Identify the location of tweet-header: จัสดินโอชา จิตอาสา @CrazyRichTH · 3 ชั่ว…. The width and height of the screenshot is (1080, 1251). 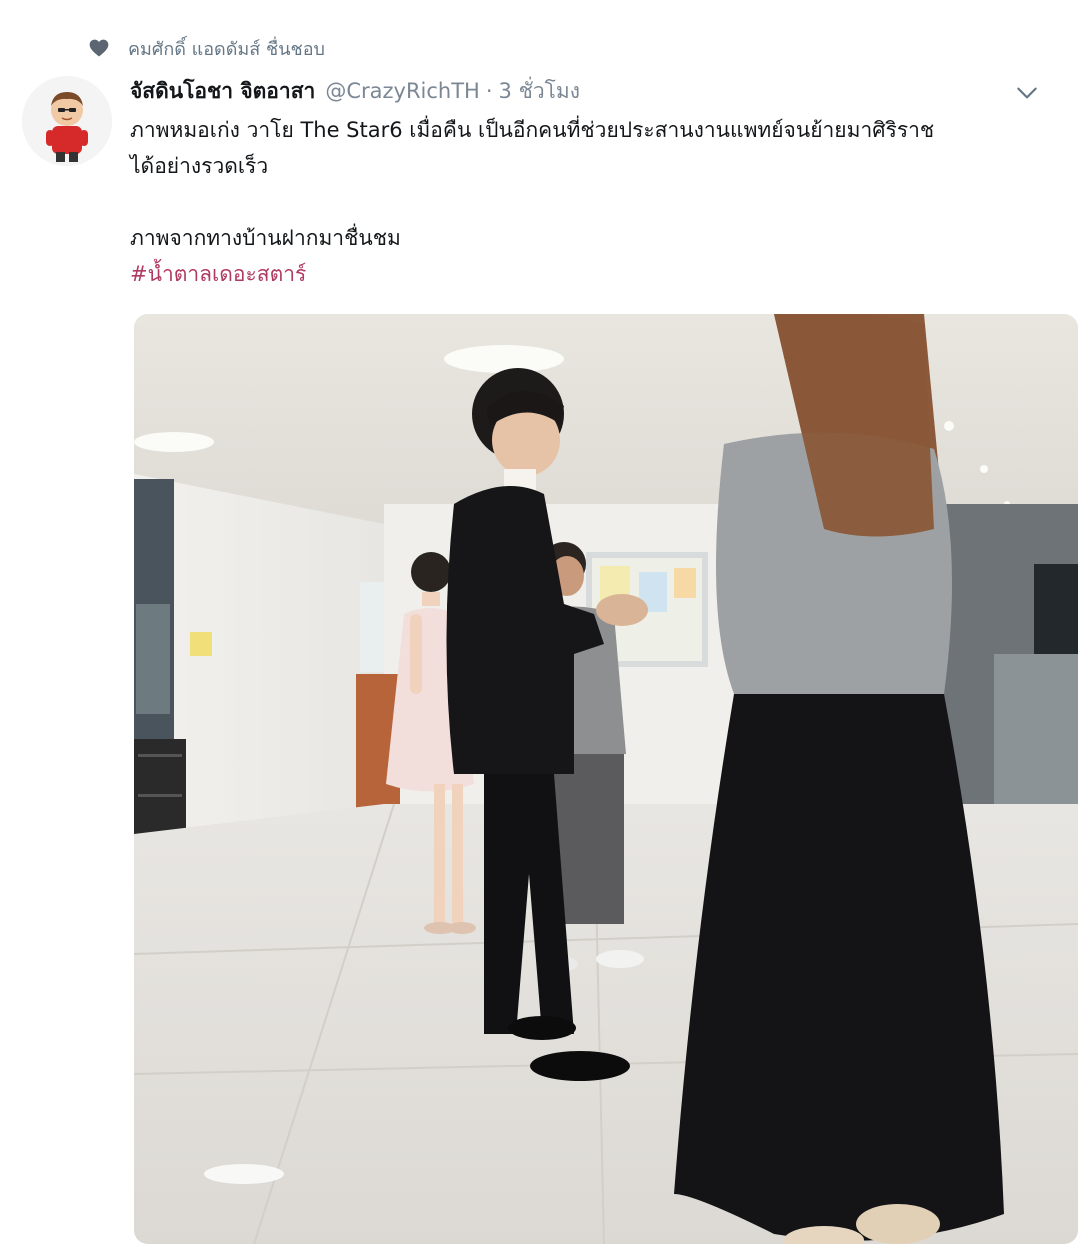
(355, 91).